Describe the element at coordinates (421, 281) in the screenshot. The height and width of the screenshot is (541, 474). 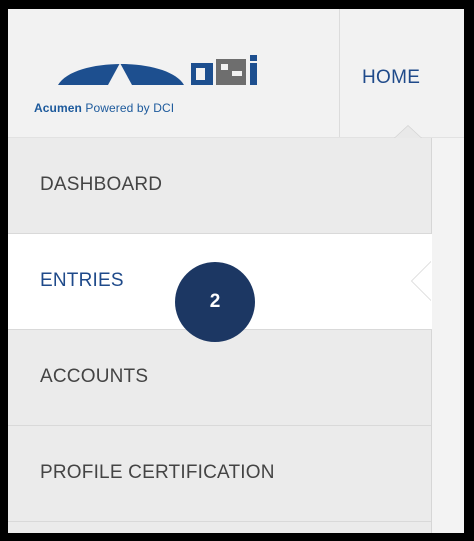
I see `active-pointer-icon` at that location.